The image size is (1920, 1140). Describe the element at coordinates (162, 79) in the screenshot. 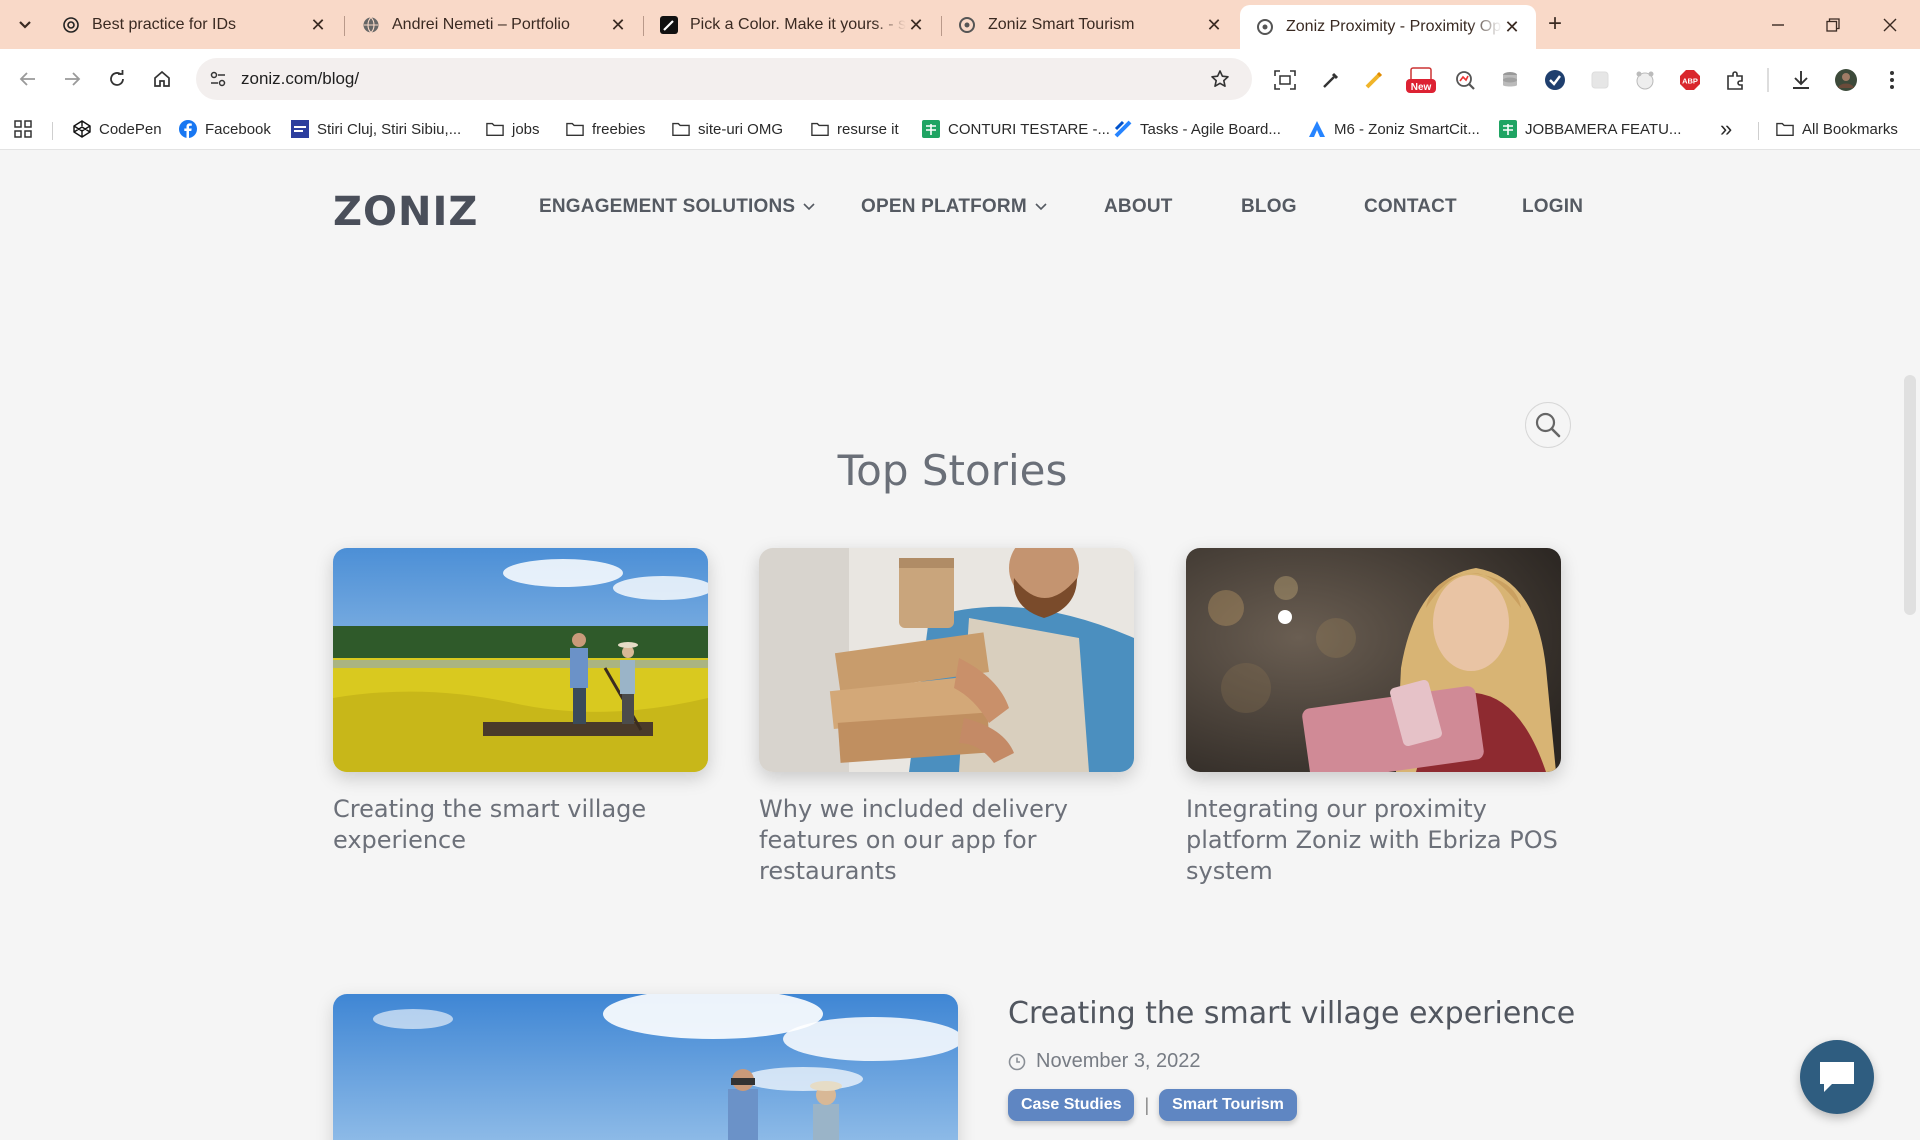

I see `home-button` at that location.